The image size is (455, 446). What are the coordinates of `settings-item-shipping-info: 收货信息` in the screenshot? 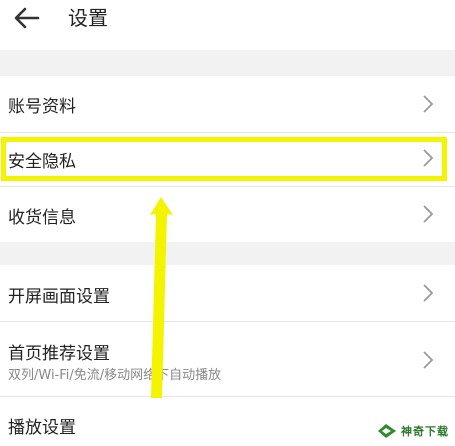 It's located at (227, 214).